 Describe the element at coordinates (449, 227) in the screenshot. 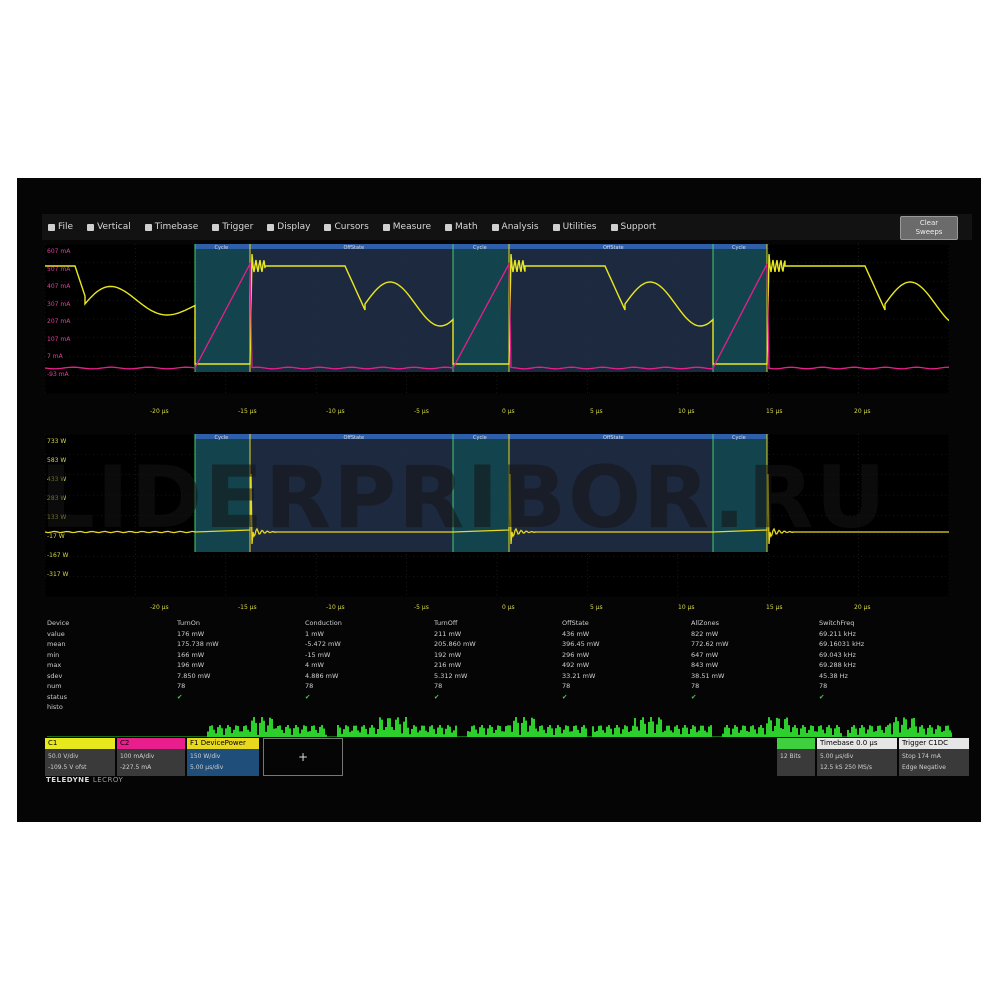

I see `math-icon` at that location.